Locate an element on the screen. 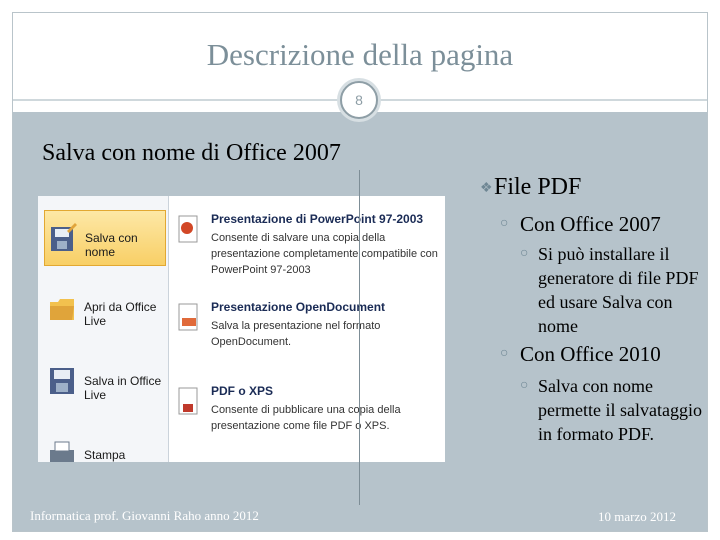 Image resolution: width=720 pixels, height=540 pixels. footer-date: 10 marzo 2012 is located at coordinates (637, 516).